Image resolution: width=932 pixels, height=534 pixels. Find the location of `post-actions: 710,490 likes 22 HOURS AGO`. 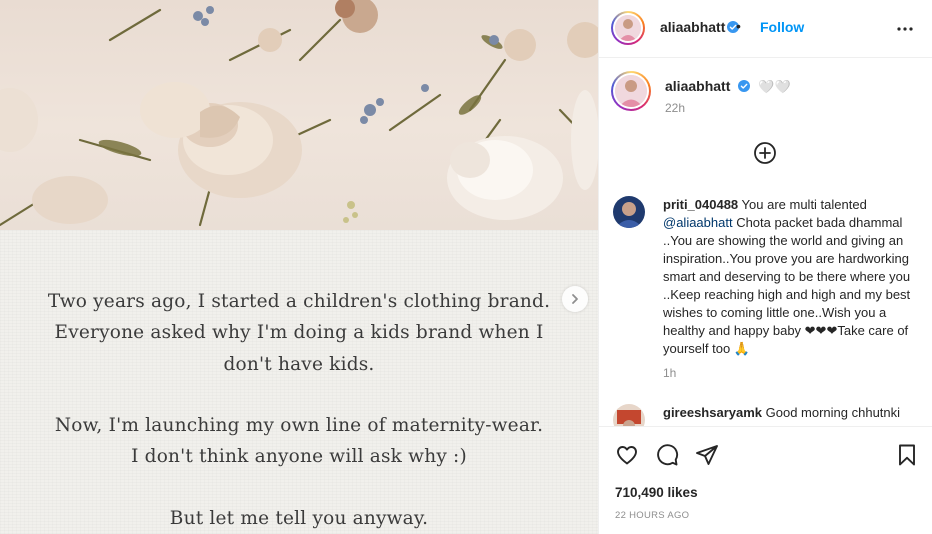

post-actions: 710,490 likes 22 HOURS AGO is located at coordinates (765, 480).